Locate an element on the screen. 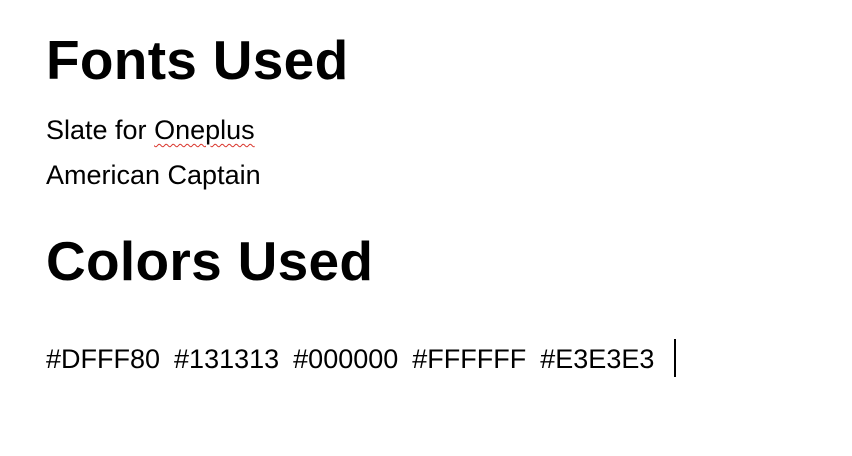 The width and height of the screenshot is (852, 456). fonts-used-heading: Fonts Used is located at coordinates (197, 60).